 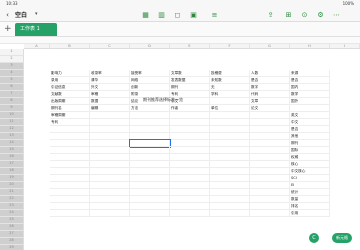 I want to click on row-header: 20, so click(x=12, y=185).